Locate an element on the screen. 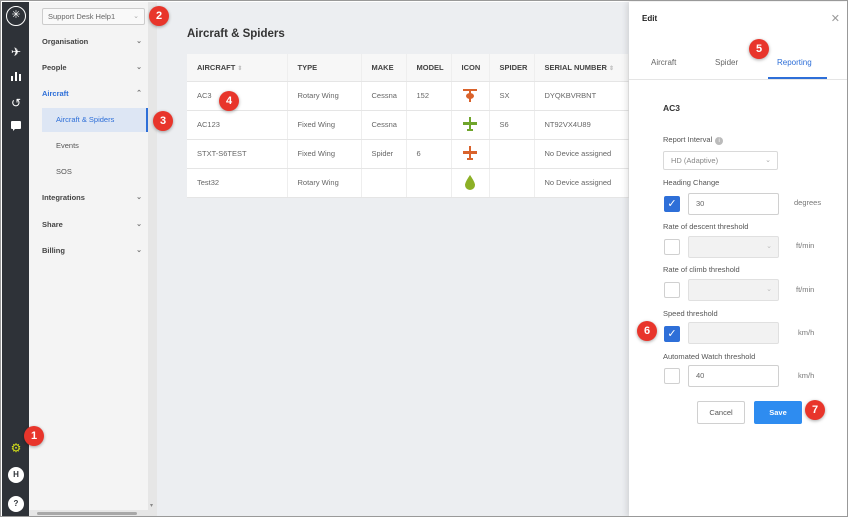 This screenshot has height=517, width=848. cell-spider: SX is located at coordinates (512, 96).